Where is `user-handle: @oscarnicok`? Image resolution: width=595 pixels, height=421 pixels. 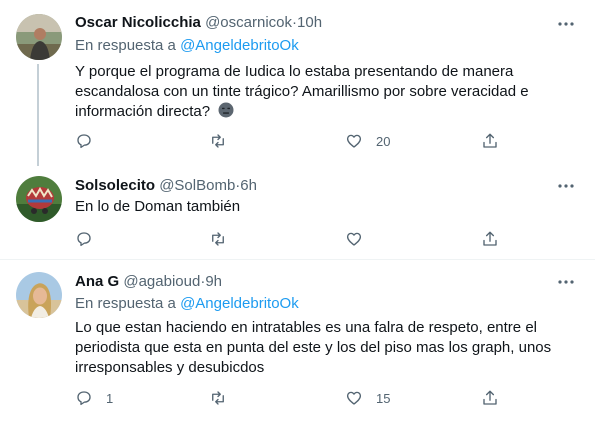 user-handle: @oscarnicok is located at coordinates (248, 22).